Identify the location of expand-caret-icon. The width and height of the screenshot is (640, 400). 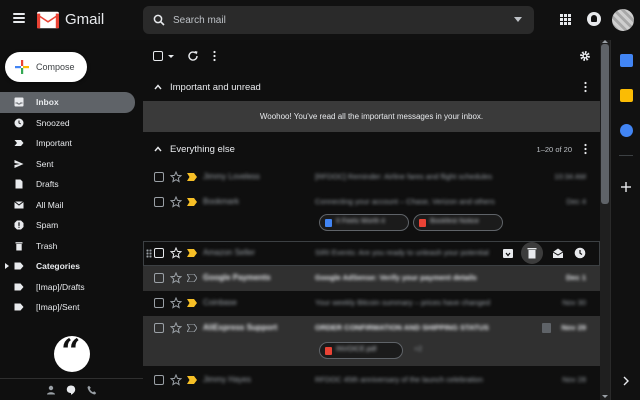
(7, 266).